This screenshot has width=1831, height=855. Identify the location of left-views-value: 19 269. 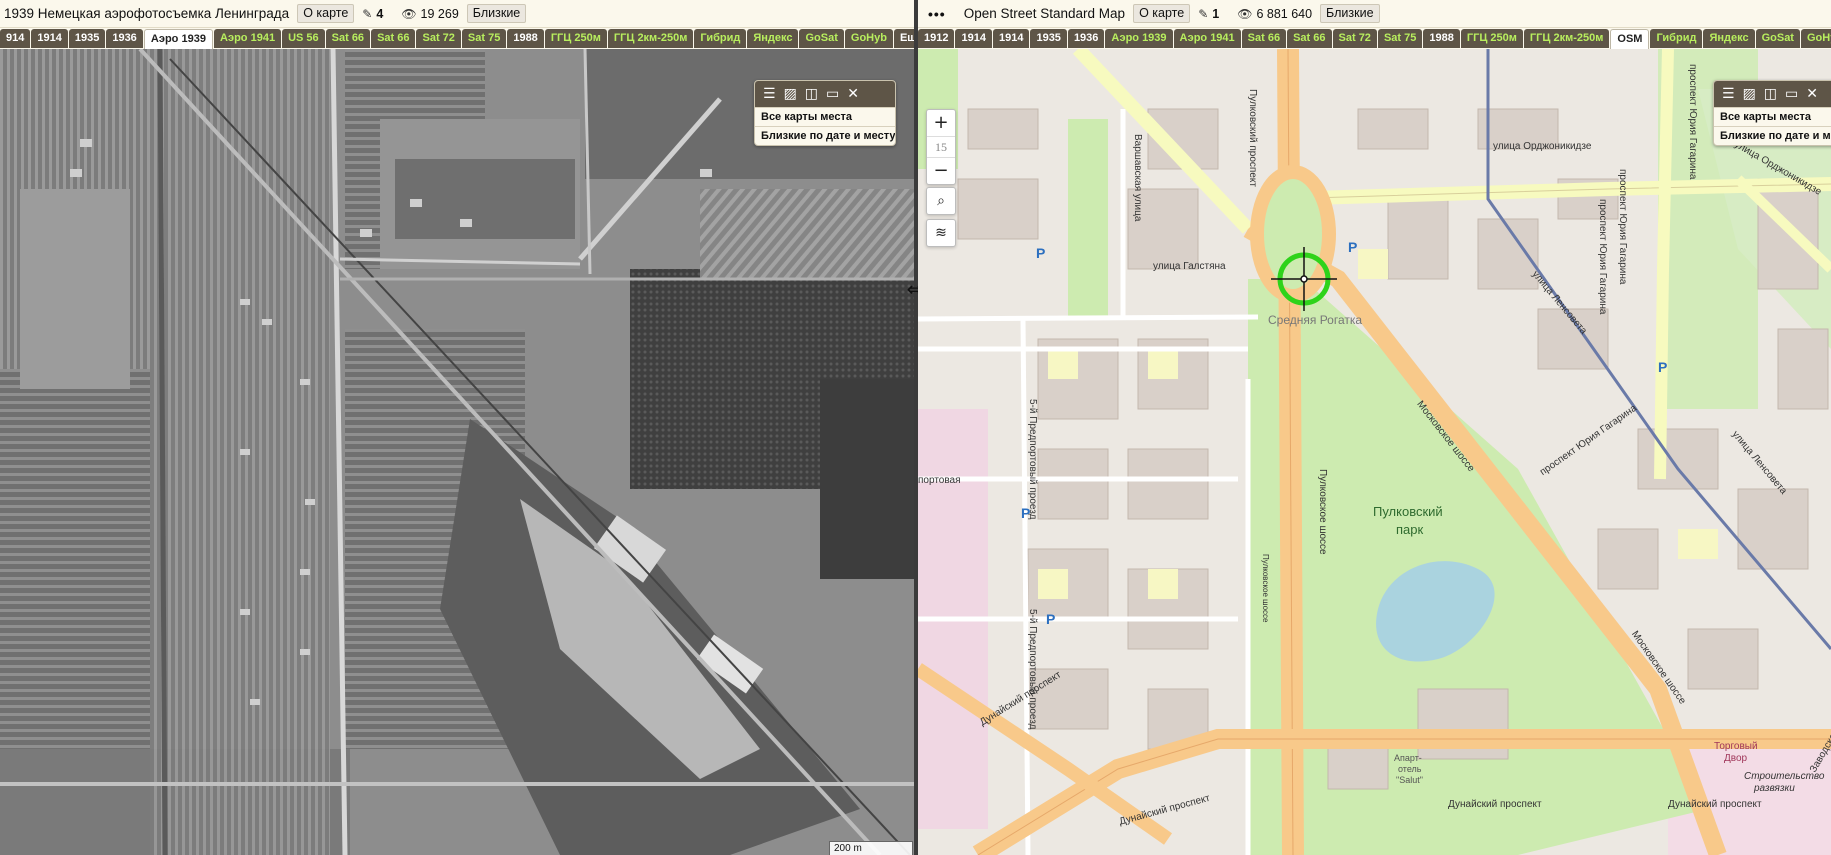
(439, 13).